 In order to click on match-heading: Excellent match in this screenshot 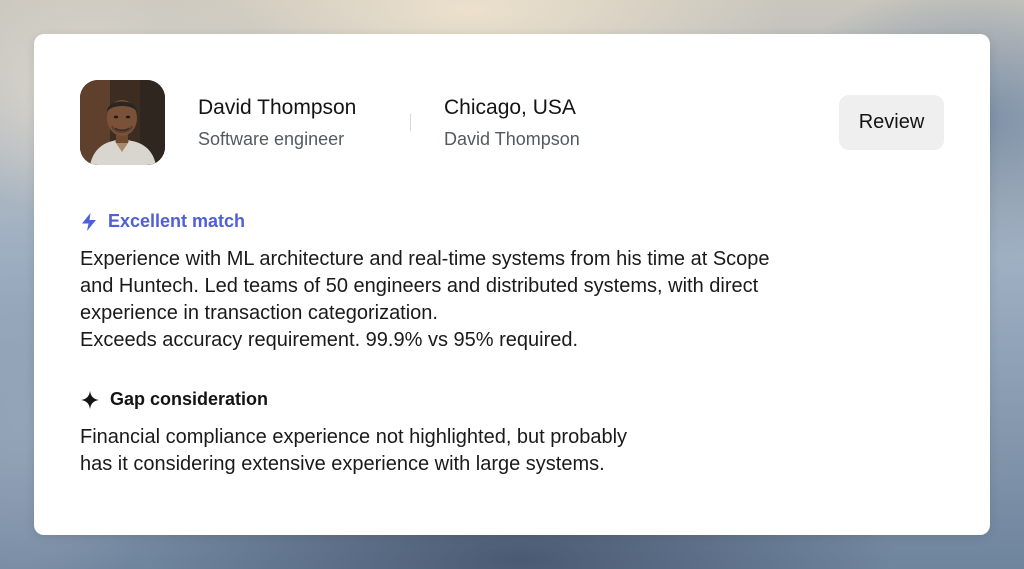, I will do `click(162, 221)`.